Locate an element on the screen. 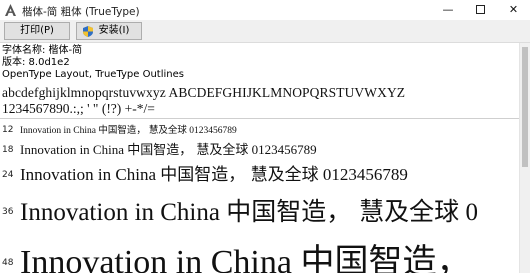  close-button: ✕ is located at coordinates (513, 10).